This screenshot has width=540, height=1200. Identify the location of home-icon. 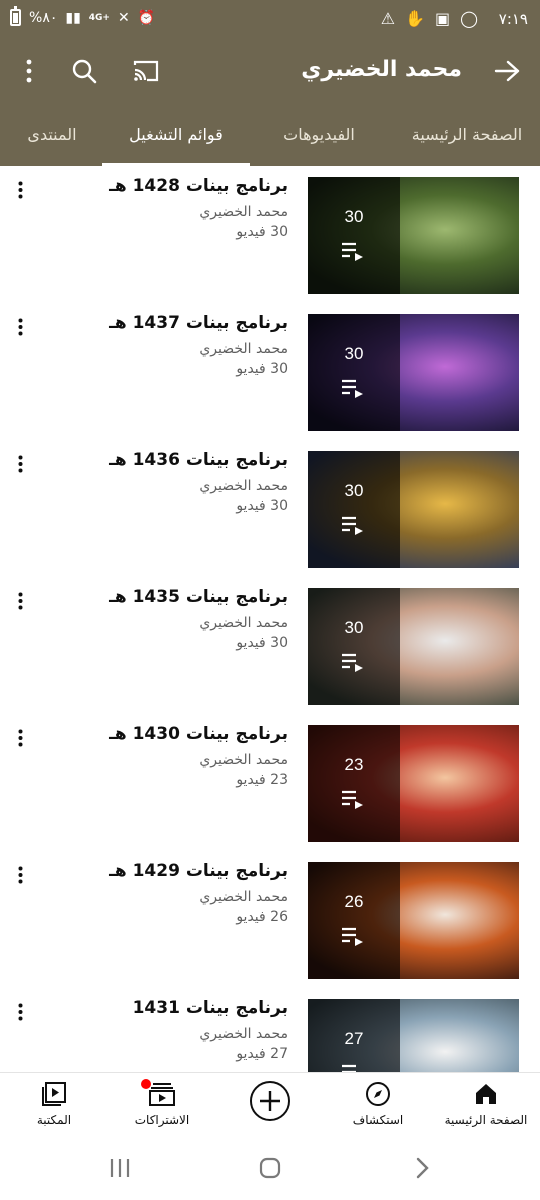
(486, 1094).